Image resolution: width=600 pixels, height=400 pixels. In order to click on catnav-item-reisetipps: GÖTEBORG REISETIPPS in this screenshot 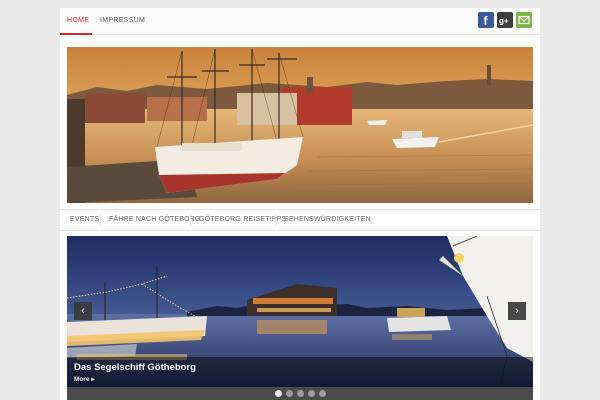, I will do `click(242, 220)`.